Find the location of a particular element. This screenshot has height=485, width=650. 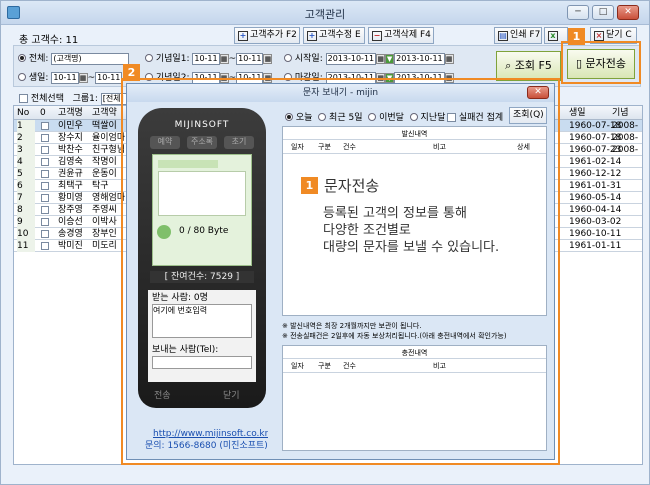

recipient-input: 여기에 번호입력 is located at coordinates (202, 321).